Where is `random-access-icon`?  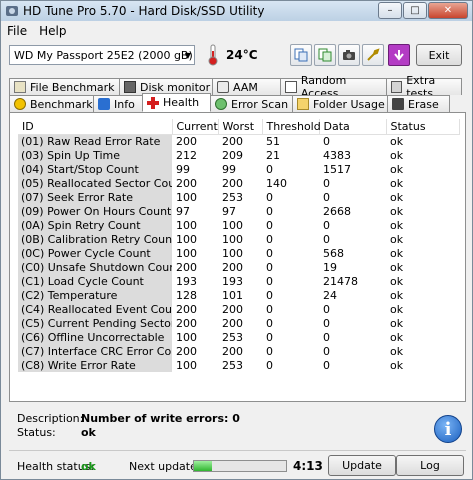
random-access-icon is located at coordinates (291, 87).